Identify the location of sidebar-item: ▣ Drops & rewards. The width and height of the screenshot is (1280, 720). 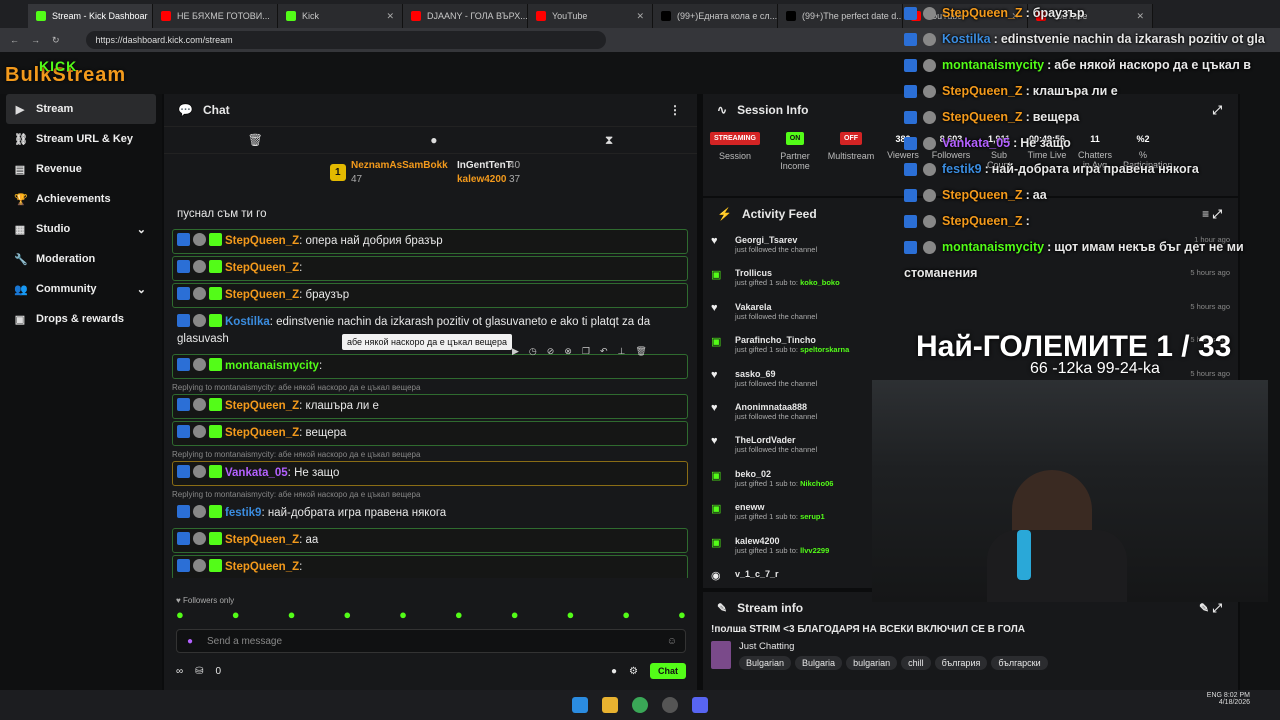
(81, 319).